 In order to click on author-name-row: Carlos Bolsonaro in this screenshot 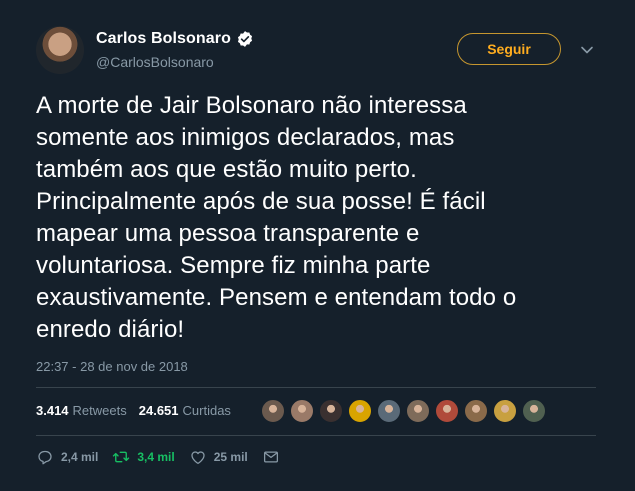, I will do `click(175, 39)`.